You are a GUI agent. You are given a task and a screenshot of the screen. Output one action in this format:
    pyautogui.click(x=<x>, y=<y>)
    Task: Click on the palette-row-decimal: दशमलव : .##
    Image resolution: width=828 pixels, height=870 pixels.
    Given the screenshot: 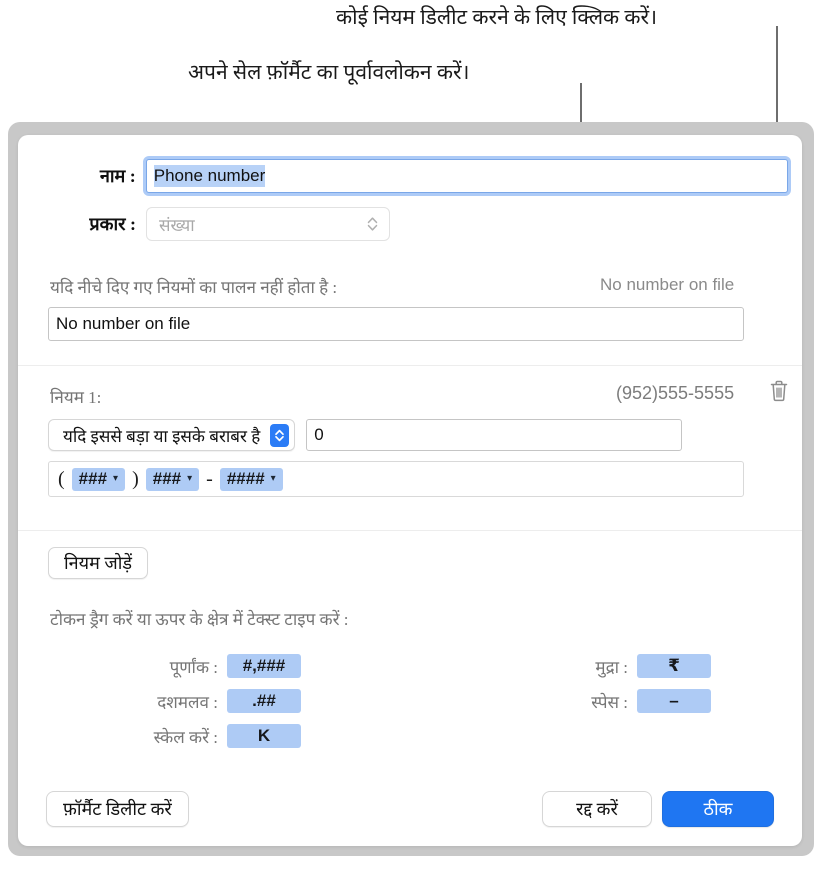 What is the action you would take?
    pyautogui.click(x=214, y=701)
    